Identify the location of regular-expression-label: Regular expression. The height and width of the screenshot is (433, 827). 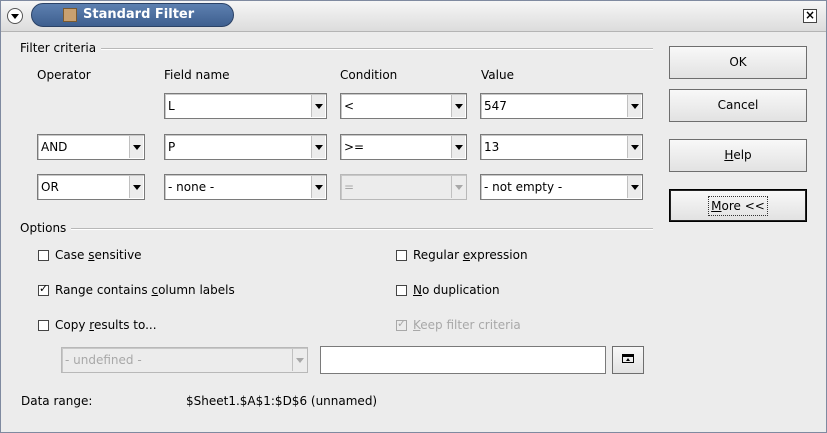
(470, 255).